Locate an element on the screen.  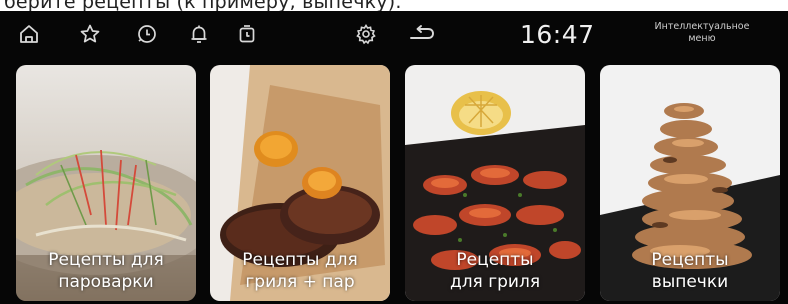
bell-icon is located at coordinates (199, 34).